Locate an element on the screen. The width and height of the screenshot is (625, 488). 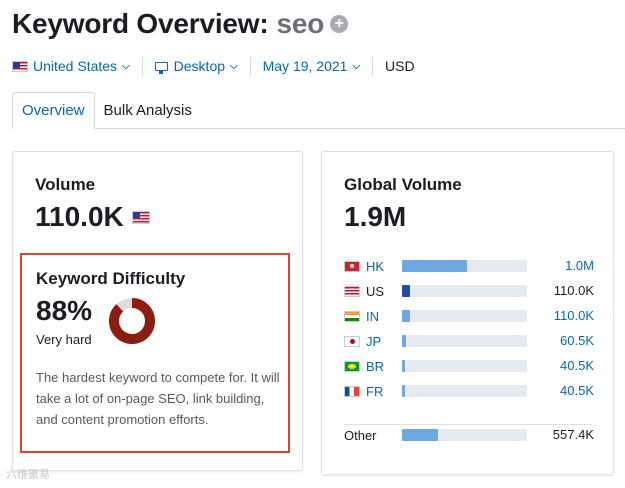
in-flag-icon is located at coordinates (352, 316).